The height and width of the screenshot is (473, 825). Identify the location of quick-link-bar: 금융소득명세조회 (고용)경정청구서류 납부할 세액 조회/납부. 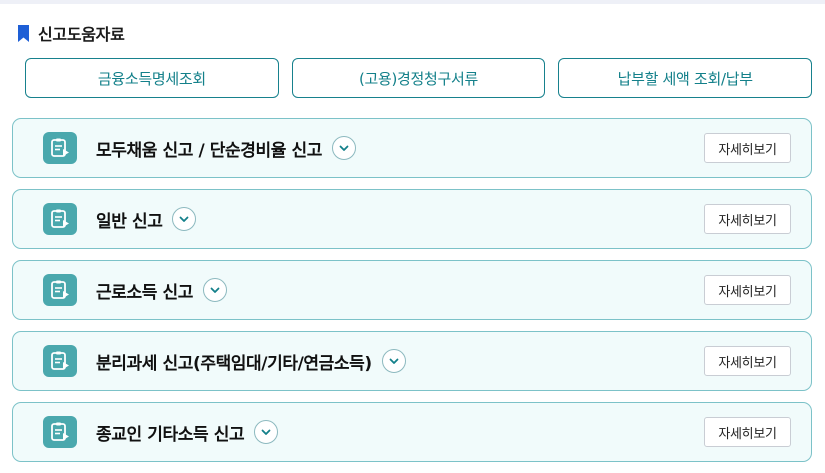
(419, 78).